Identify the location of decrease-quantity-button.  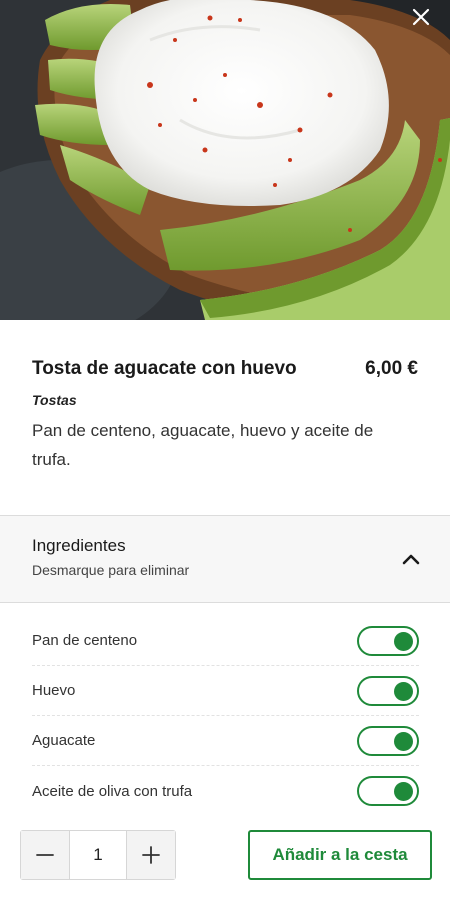
(45, 855).